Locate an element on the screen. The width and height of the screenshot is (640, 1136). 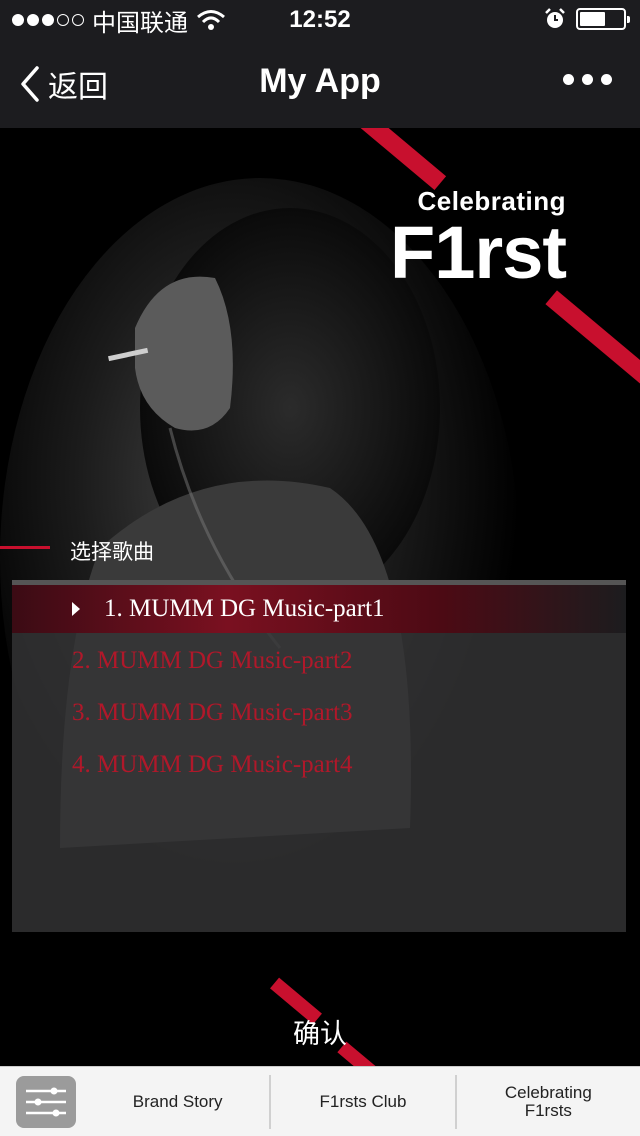
status-right is located at coordinates (587, 19).